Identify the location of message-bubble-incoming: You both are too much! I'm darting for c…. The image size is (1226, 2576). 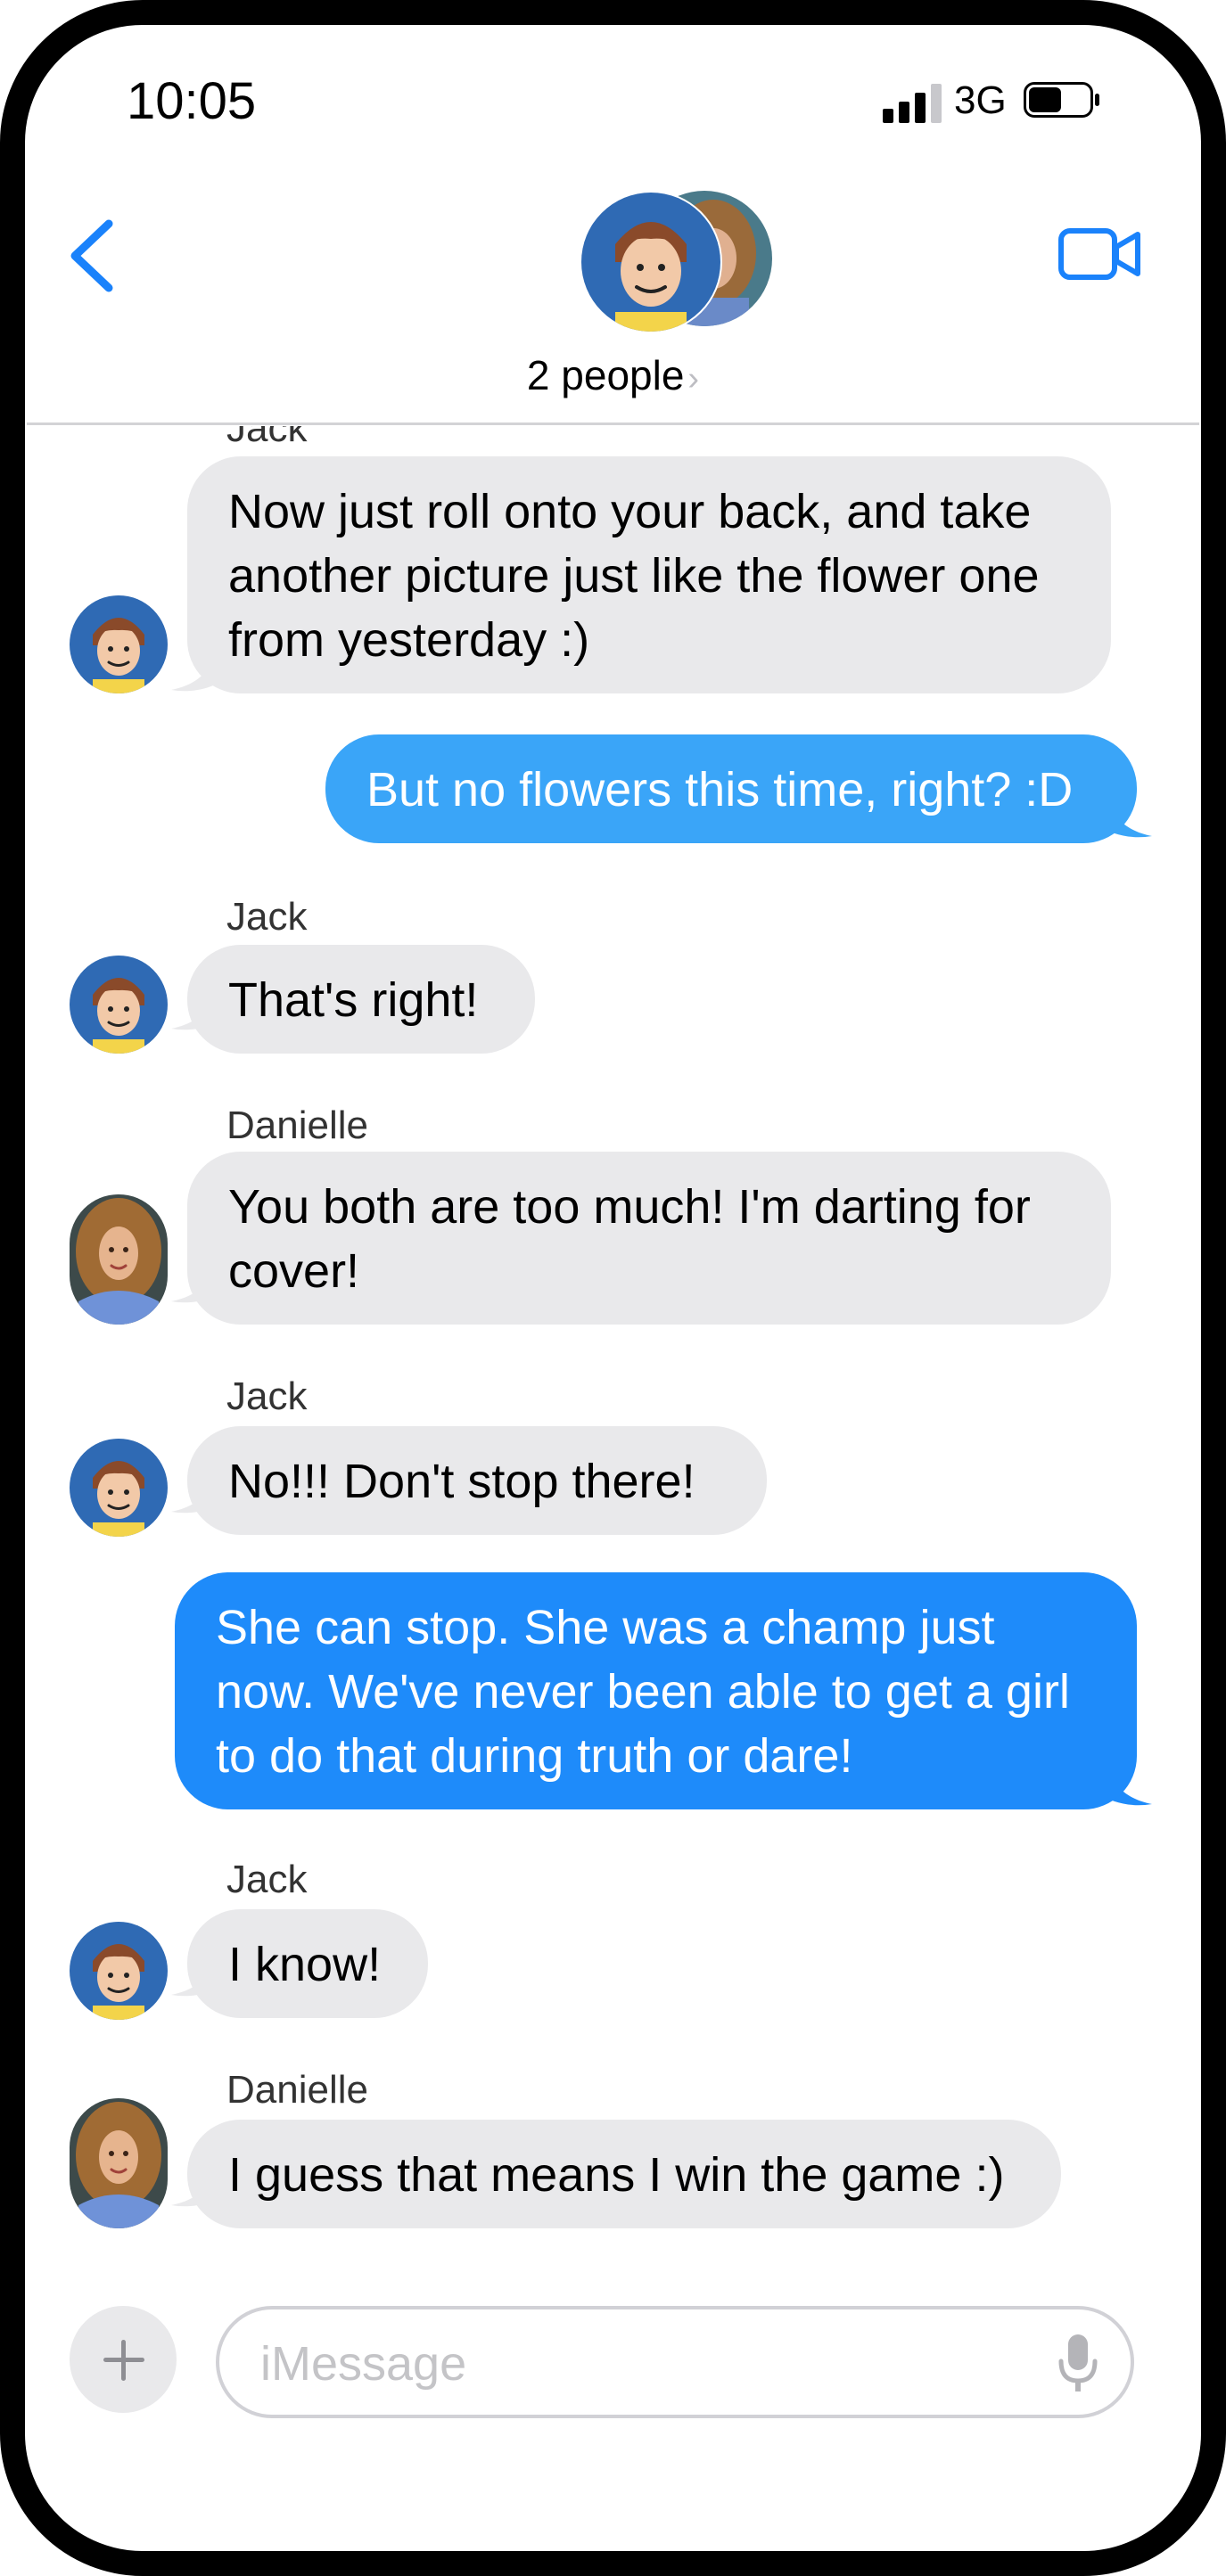
(649, 1238).